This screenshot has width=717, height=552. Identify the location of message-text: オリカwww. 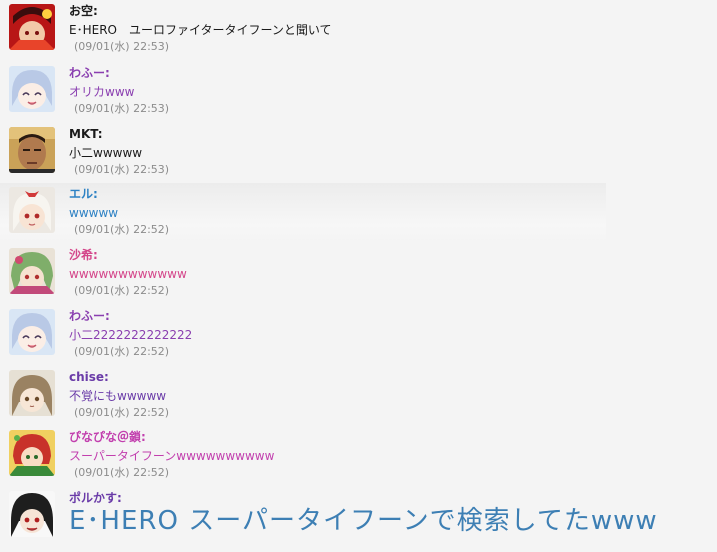
(102, 92).